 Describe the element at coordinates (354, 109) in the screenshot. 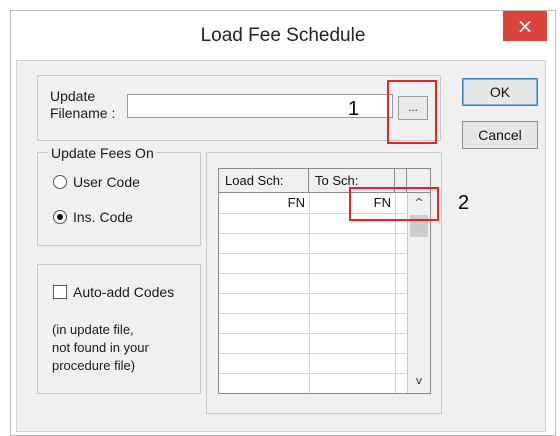

I see `annotation-number-1: 1` at that location.